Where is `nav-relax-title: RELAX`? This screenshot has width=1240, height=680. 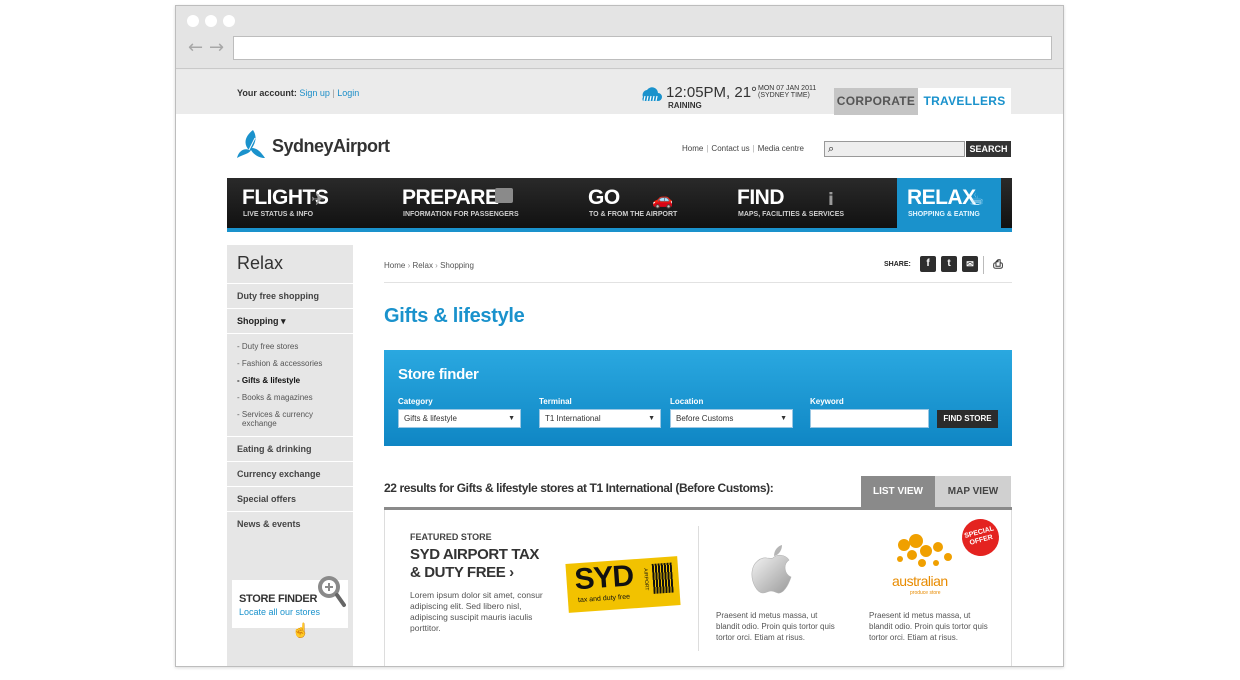
nav-relax-title: RELAX is located at coordinates (941, 197).